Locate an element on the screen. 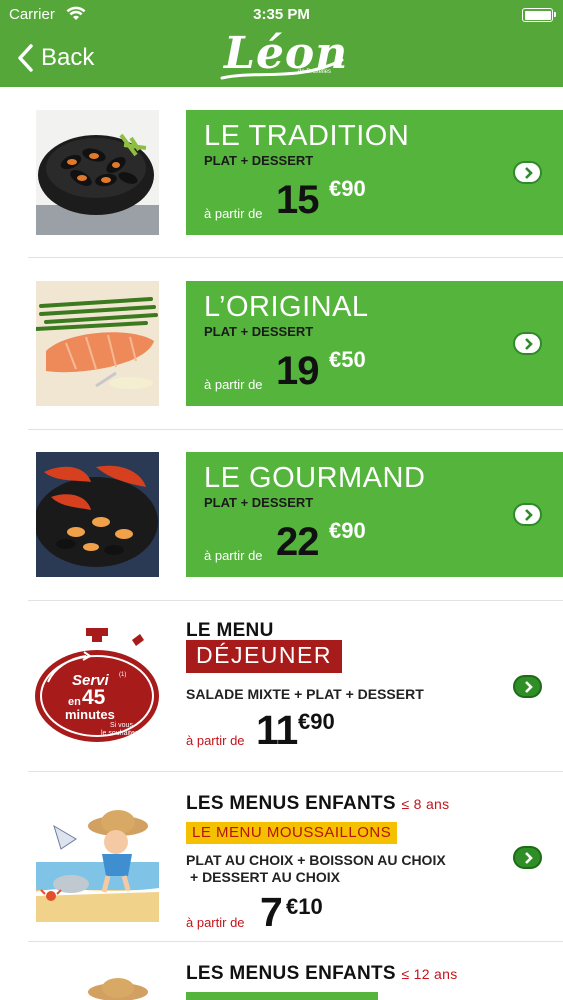 This screenshot has width=563, height=1000. price-value: 22 is located at coordinates (297, 542).